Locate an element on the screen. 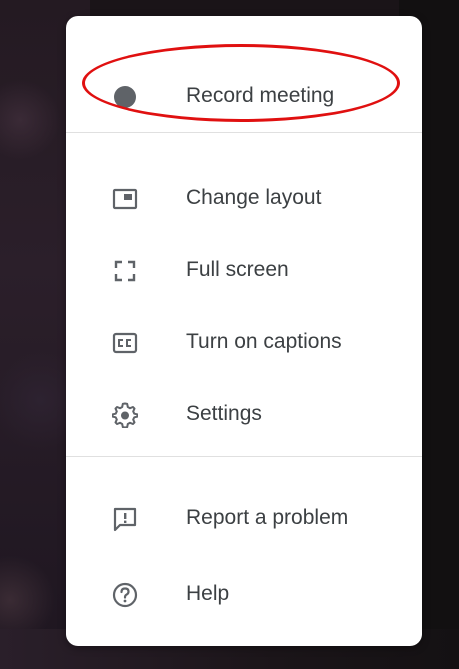 This screenshot has width=459, height=669. help-circle-icon is located at coordinates (125, 595).